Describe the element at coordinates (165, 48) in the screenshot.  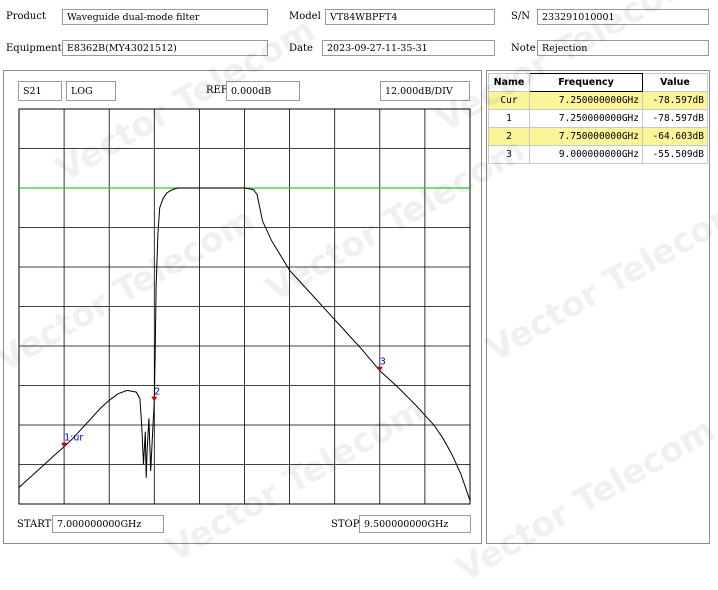
I see `equipment-field: E8362B(MY43021512)` at that location.